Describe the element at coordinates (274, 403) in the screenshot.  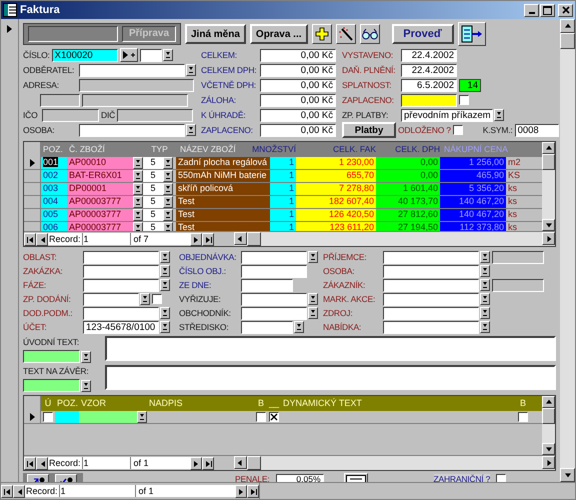
I see `column-header: __` at that location.